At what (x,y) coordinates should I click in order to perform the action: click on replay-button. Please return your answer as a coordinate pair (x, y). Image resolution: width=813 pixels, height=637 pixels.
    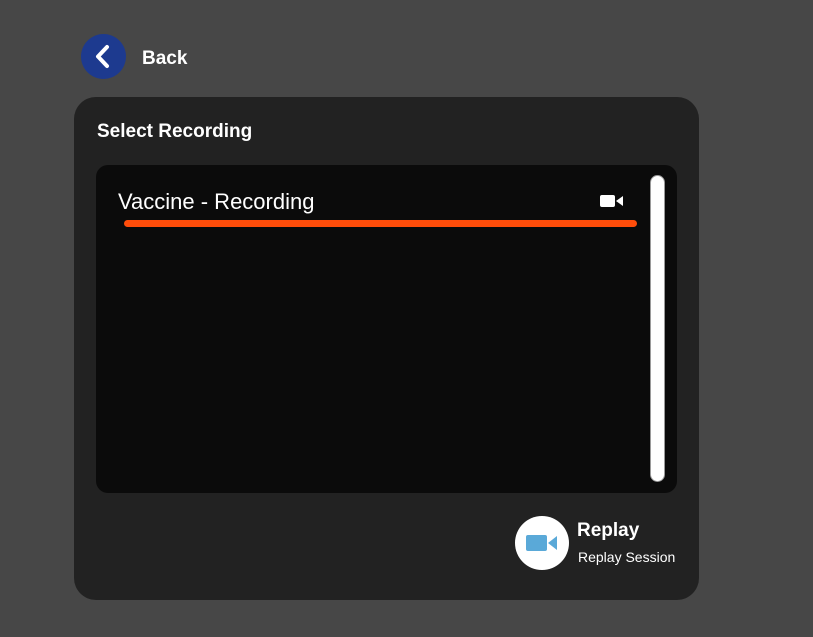
    Looking at the image, I should click on (542, 543).